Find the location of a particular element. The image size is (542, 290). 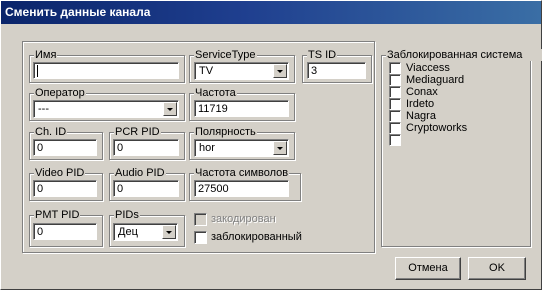

name-input is located at coordinates (106, 70).